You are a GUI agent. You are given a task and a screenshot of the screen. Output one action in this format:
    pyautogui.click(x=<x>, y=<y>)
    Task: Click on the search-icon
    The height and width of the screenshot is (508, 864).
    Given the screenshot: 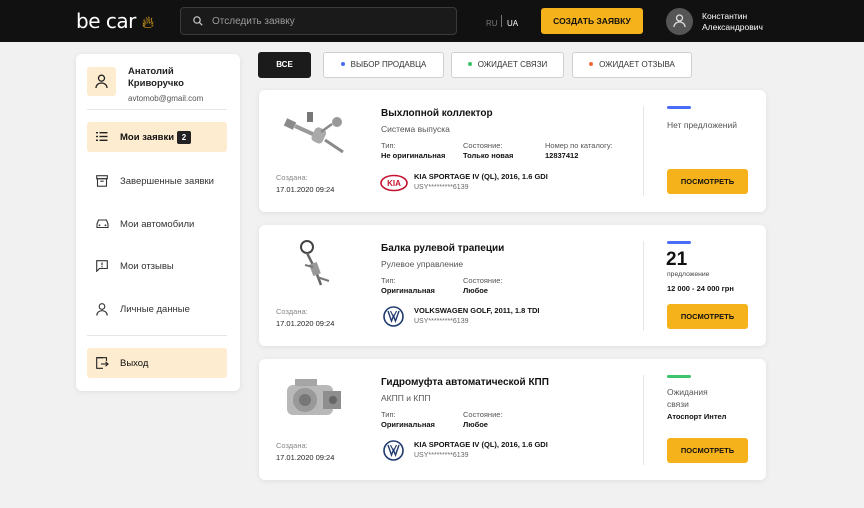 What is the action you would take?
    pyautogui.click(x=198, y=21)
    